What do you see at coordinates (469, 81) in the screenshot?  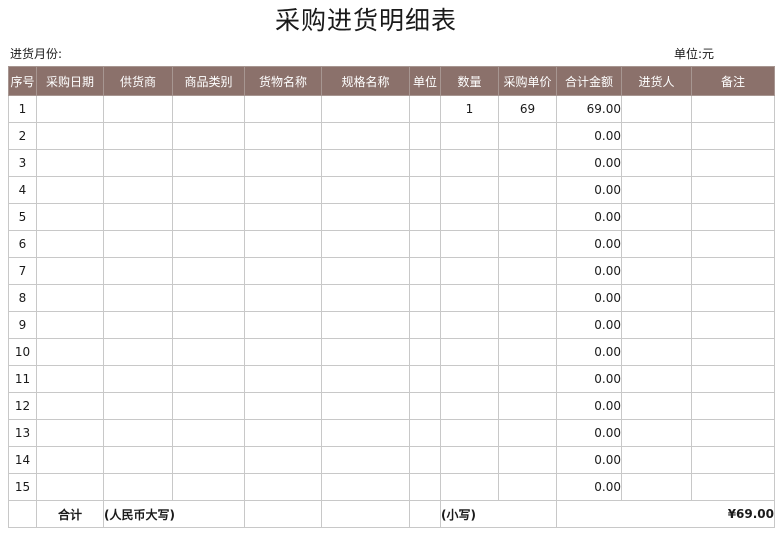 I see `header-cell: 数量` at bounding box center [469, 81].